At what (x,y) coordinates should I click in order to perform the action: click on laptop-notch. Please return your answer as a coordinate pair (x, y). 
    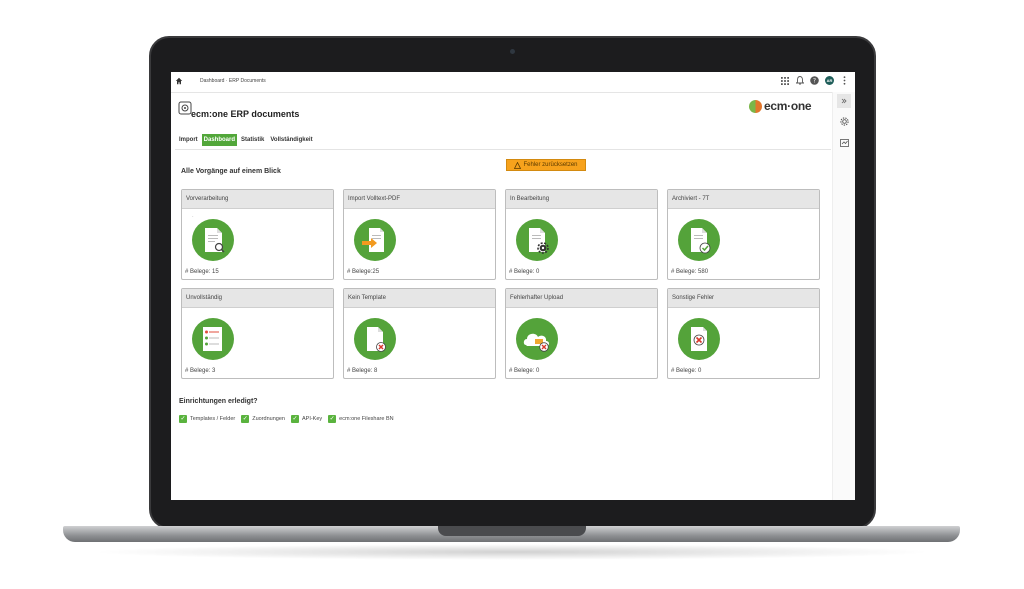
    Looking at the image, I should click on (512, 531).